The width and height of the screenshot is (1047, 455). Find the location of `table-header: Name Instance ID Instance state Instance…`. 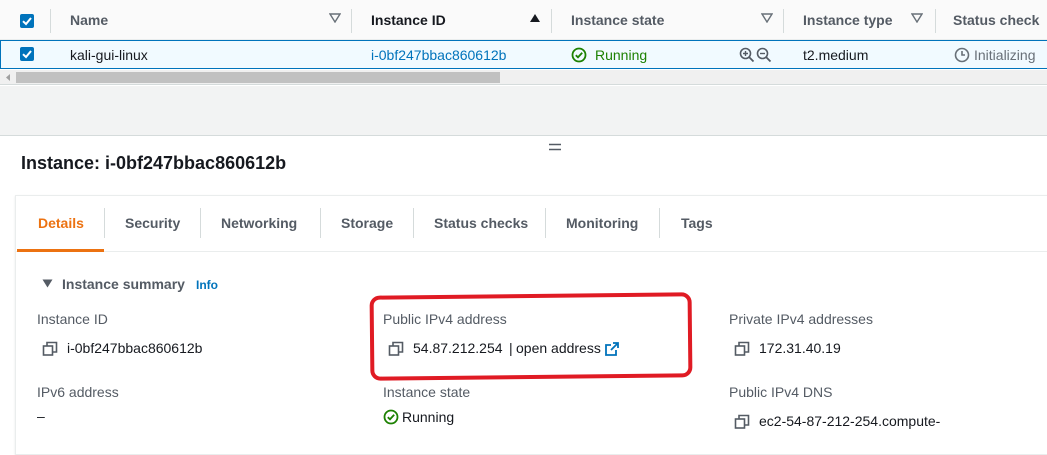

table-header: Name Instance ID Instance state Instance… is located at coordinates (523, 20).